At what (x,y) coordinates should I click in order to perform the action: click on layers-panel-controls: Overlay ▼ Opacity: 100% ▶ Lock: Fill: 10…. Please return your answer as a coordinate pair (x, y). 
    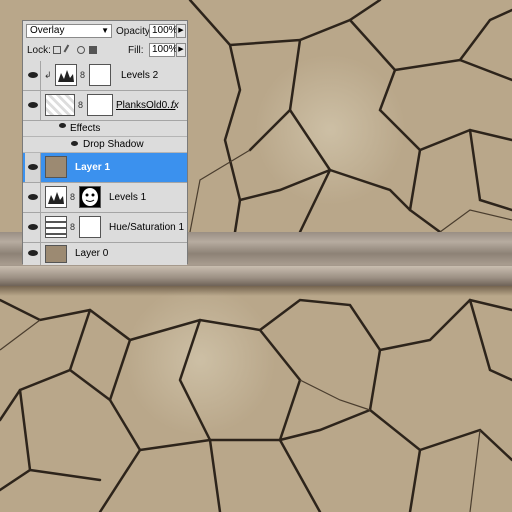
    Looking at the image, I should click on (105, 41).